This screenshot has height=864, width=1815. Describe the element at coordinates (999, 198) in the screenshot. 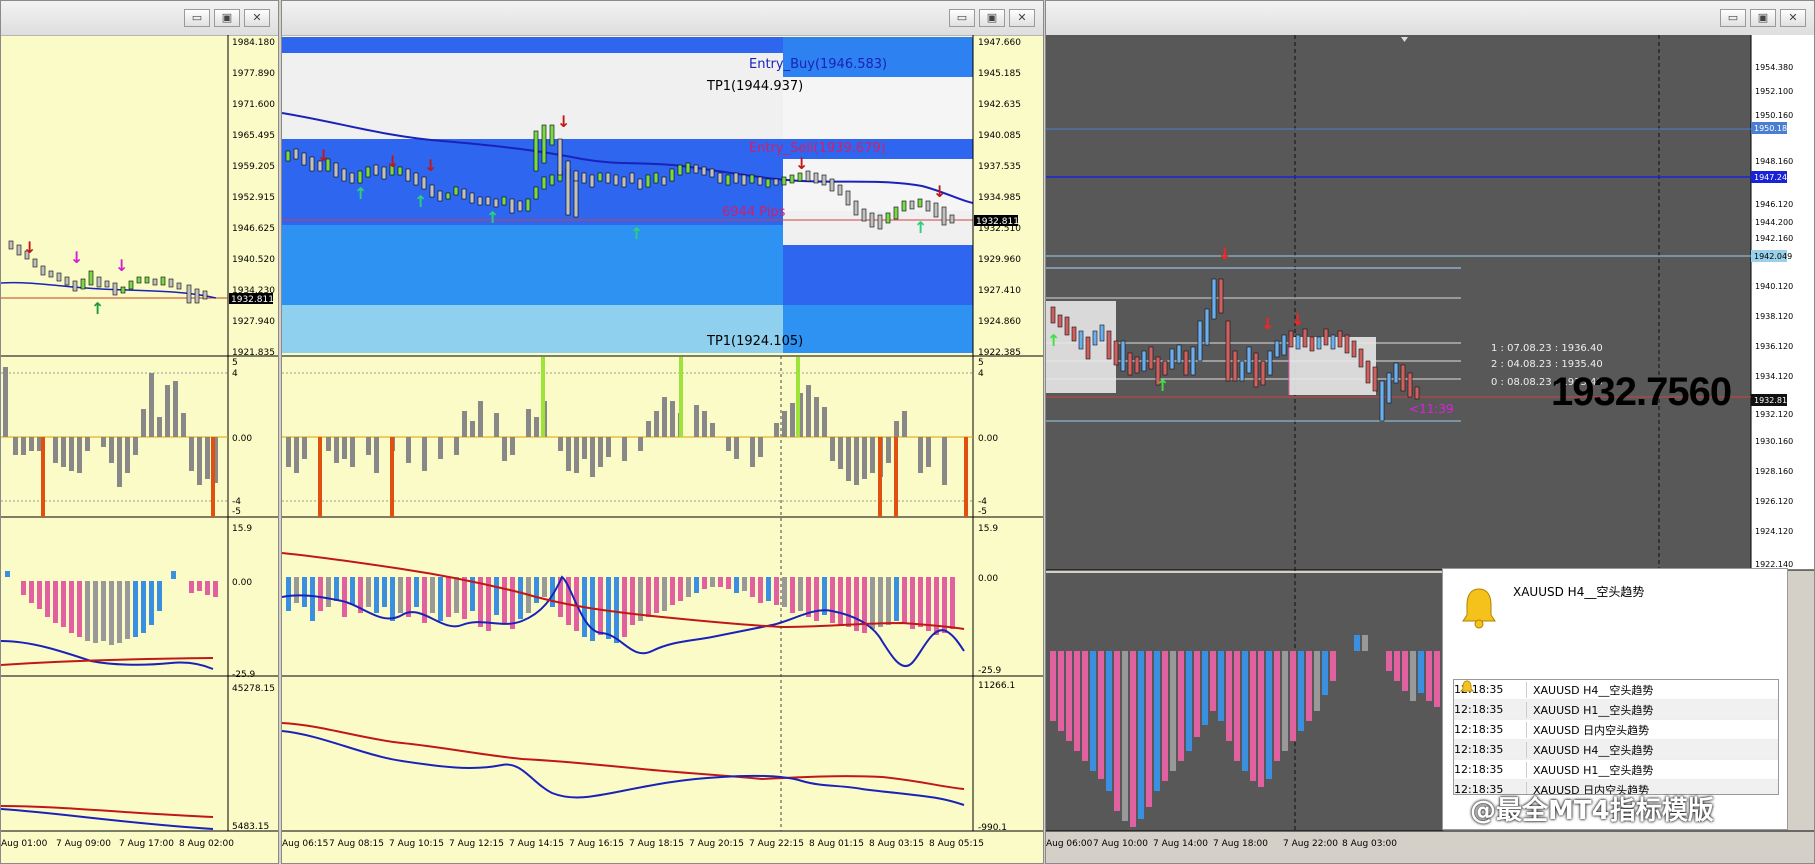

I see `price-tick: 1934.985` at that location.